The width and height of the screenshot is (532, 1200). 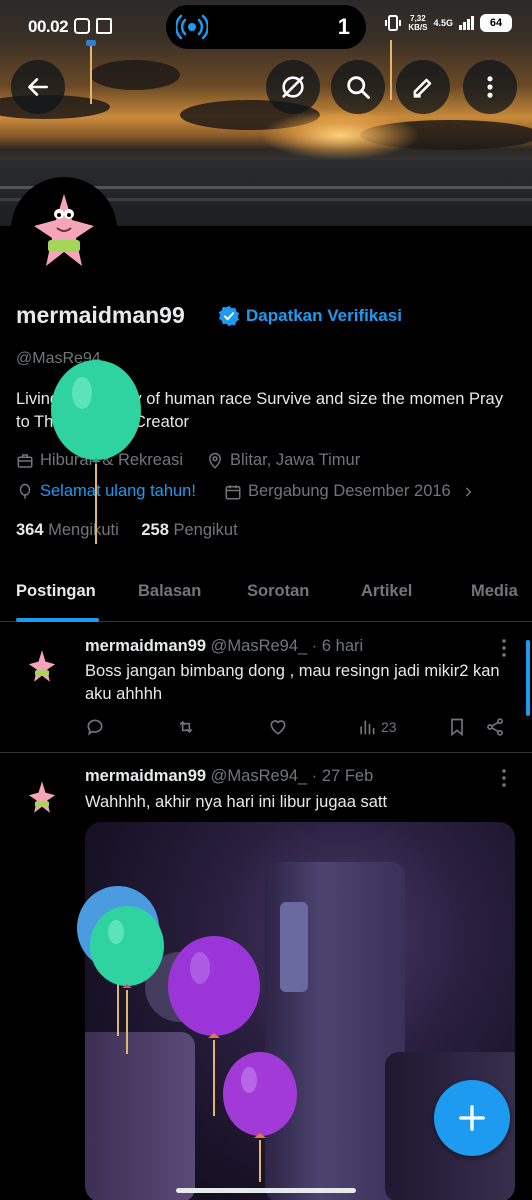 I want to click on arrow-left-icon, so click(x=38, y=87).